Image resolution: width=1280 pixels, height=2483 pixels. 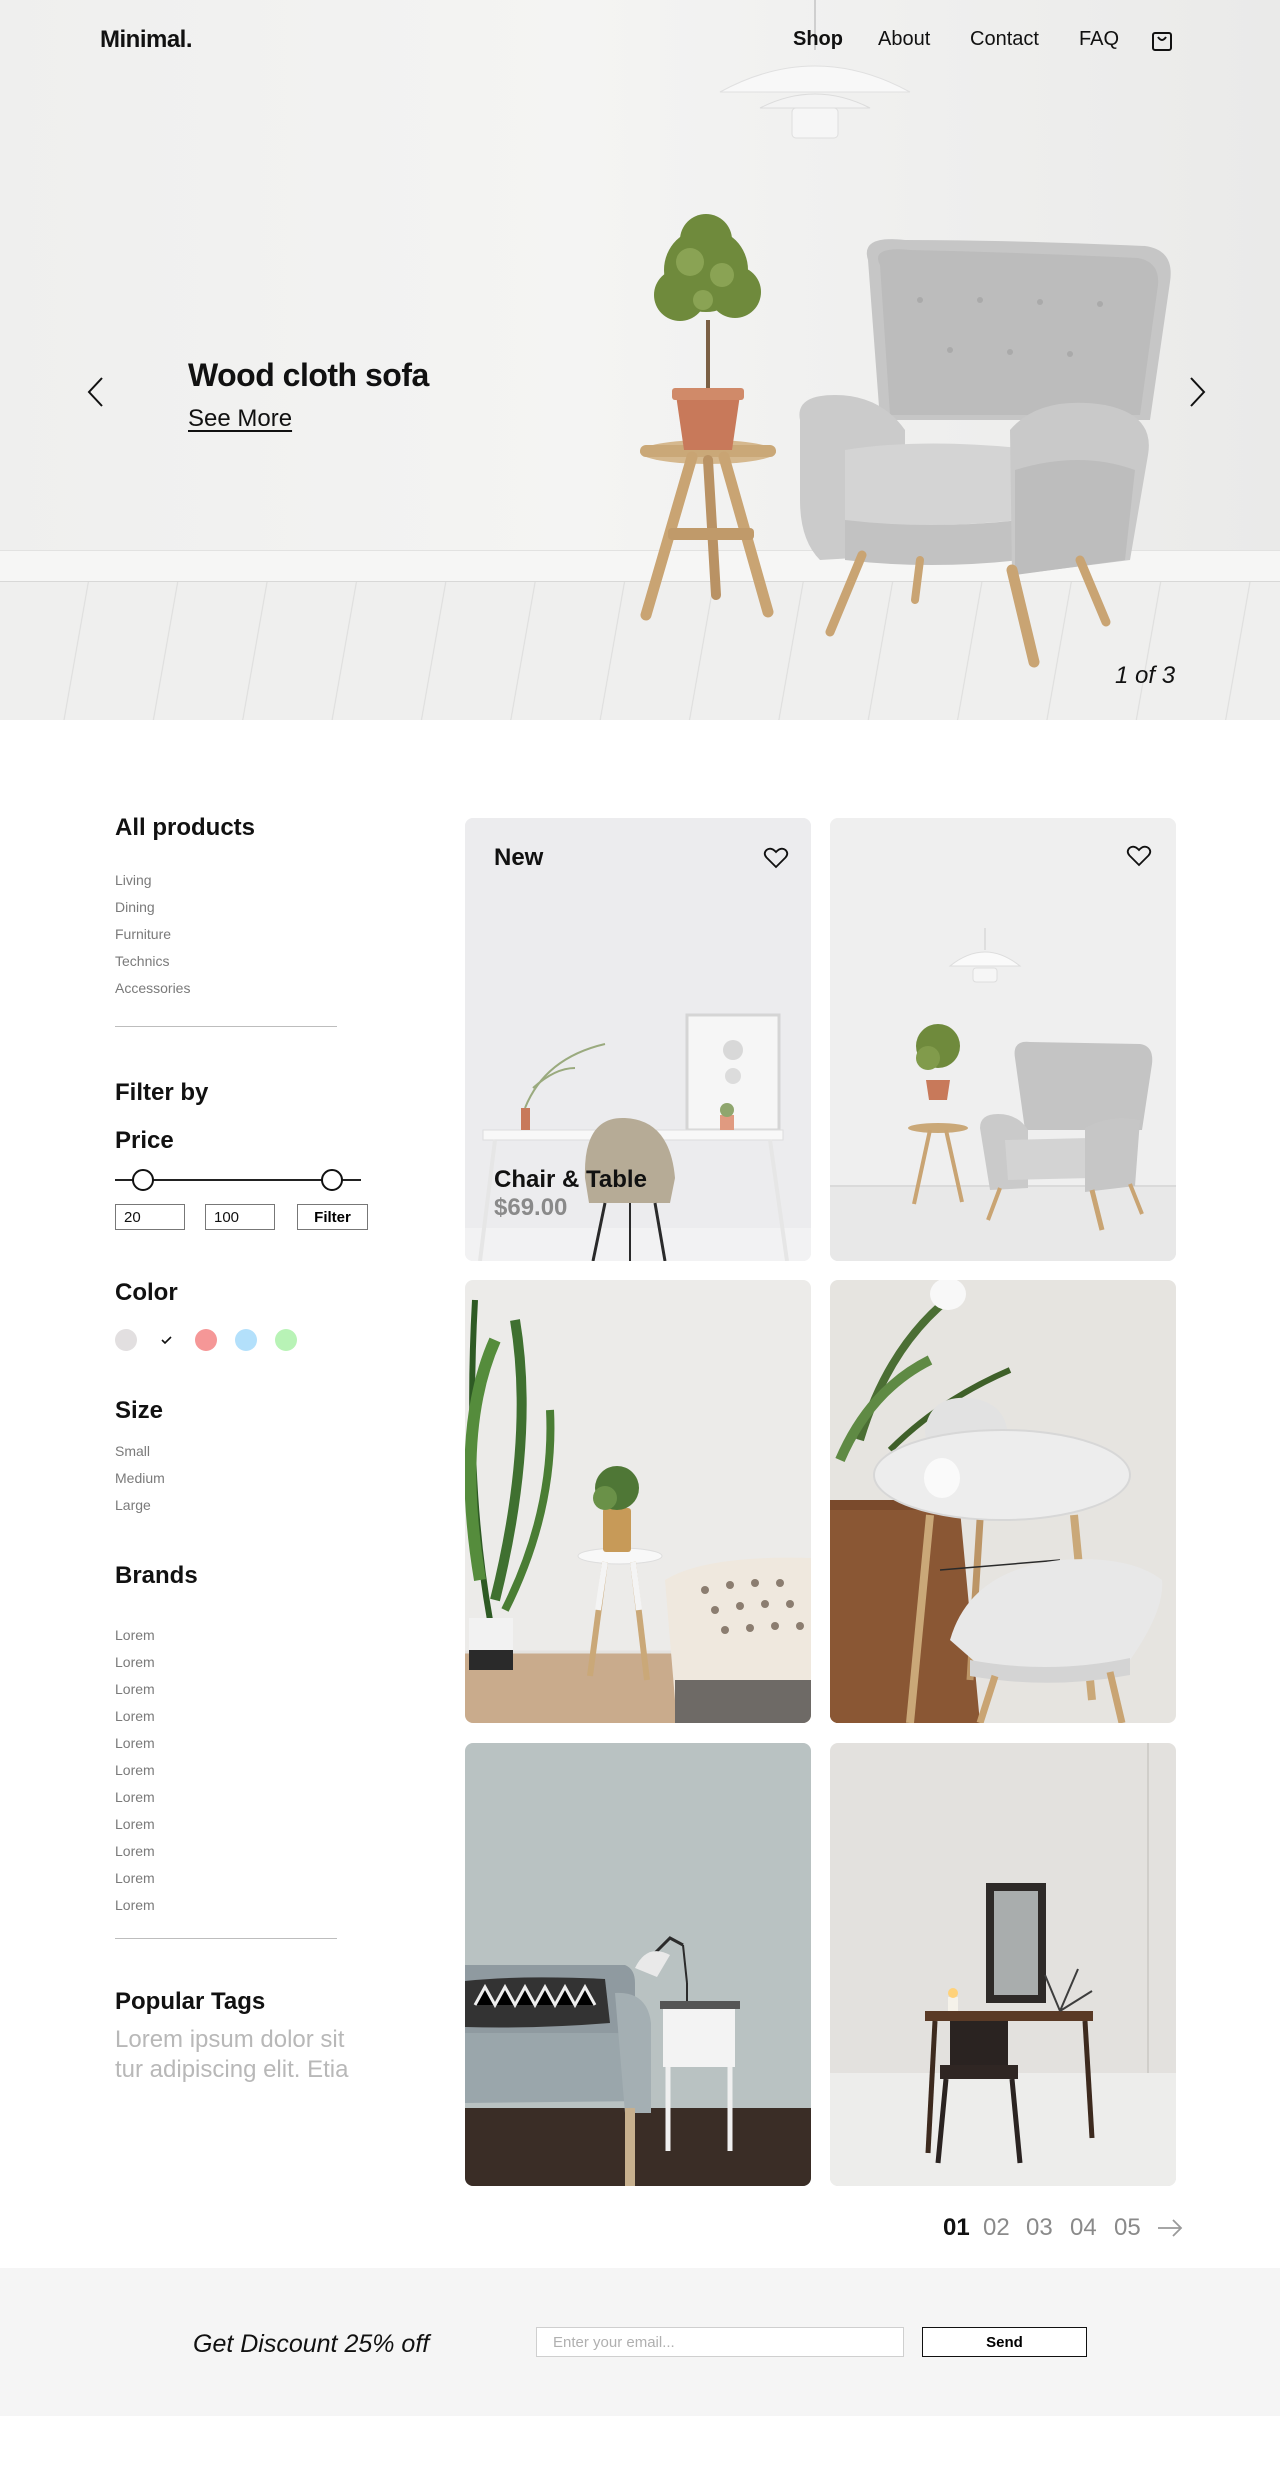 What do you see at coordinates (152, 988) in the screenshot?
I see `category-item: Accessories` at bounding box center [152, 988].